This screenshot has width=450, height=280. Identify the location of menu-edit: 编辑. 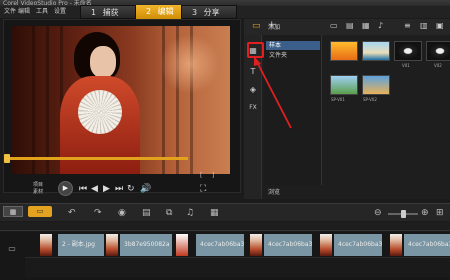
(24, 12).